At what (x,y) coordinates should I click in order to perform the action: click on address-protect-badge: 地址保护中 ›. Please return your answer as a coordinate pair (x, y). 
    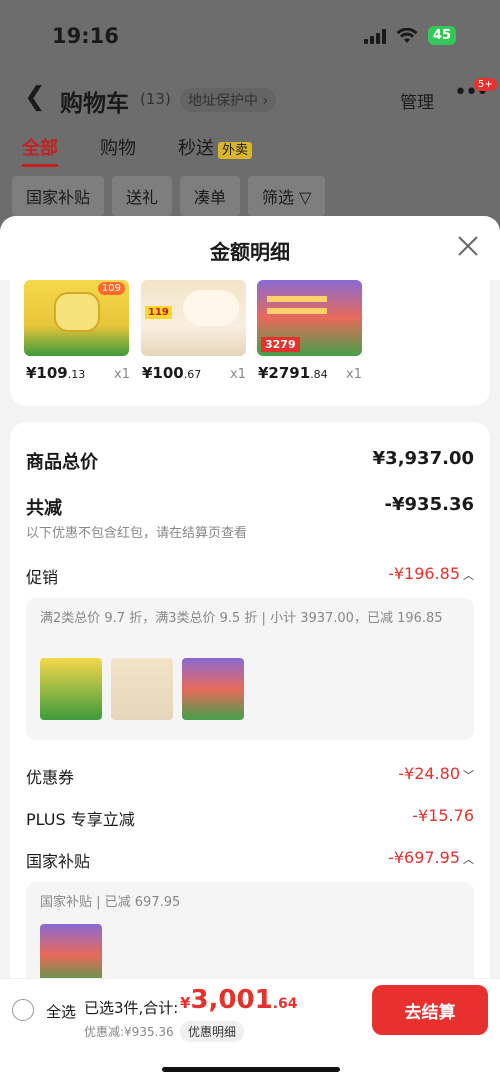
    Looking at the image, I should click on (228, 100).